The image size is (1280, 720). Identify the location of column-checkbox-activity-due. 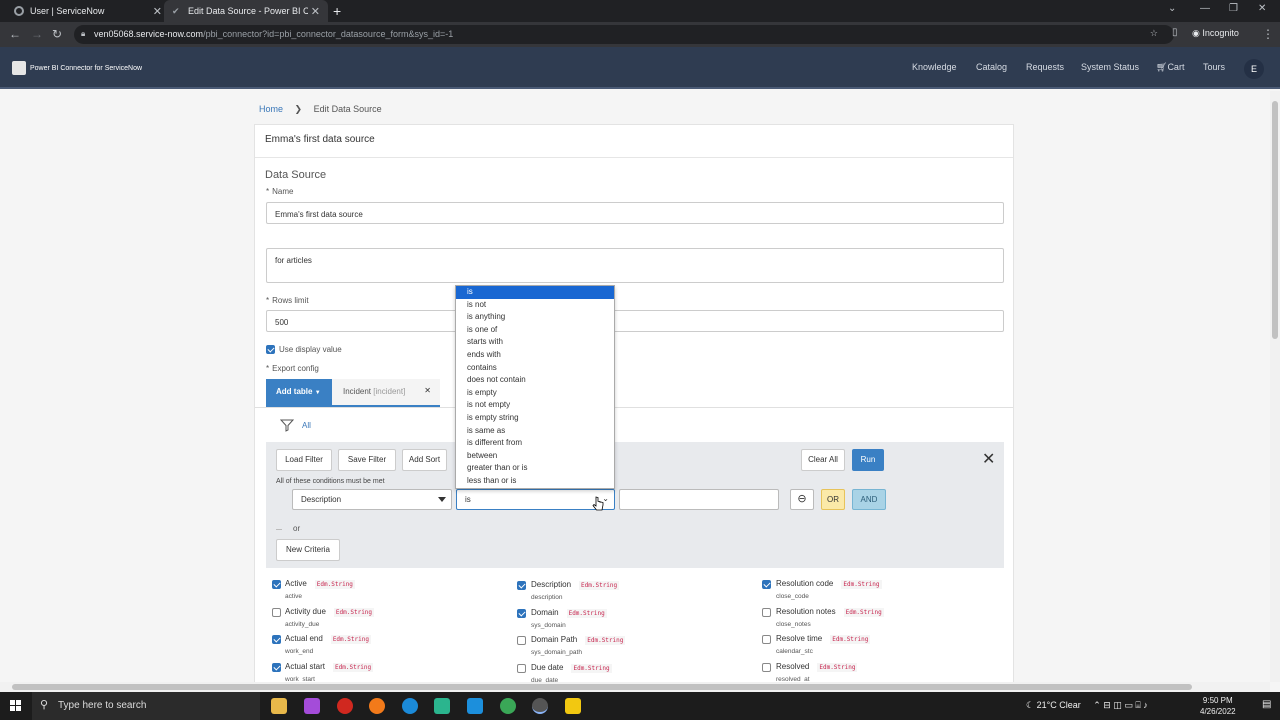
(276, 612).